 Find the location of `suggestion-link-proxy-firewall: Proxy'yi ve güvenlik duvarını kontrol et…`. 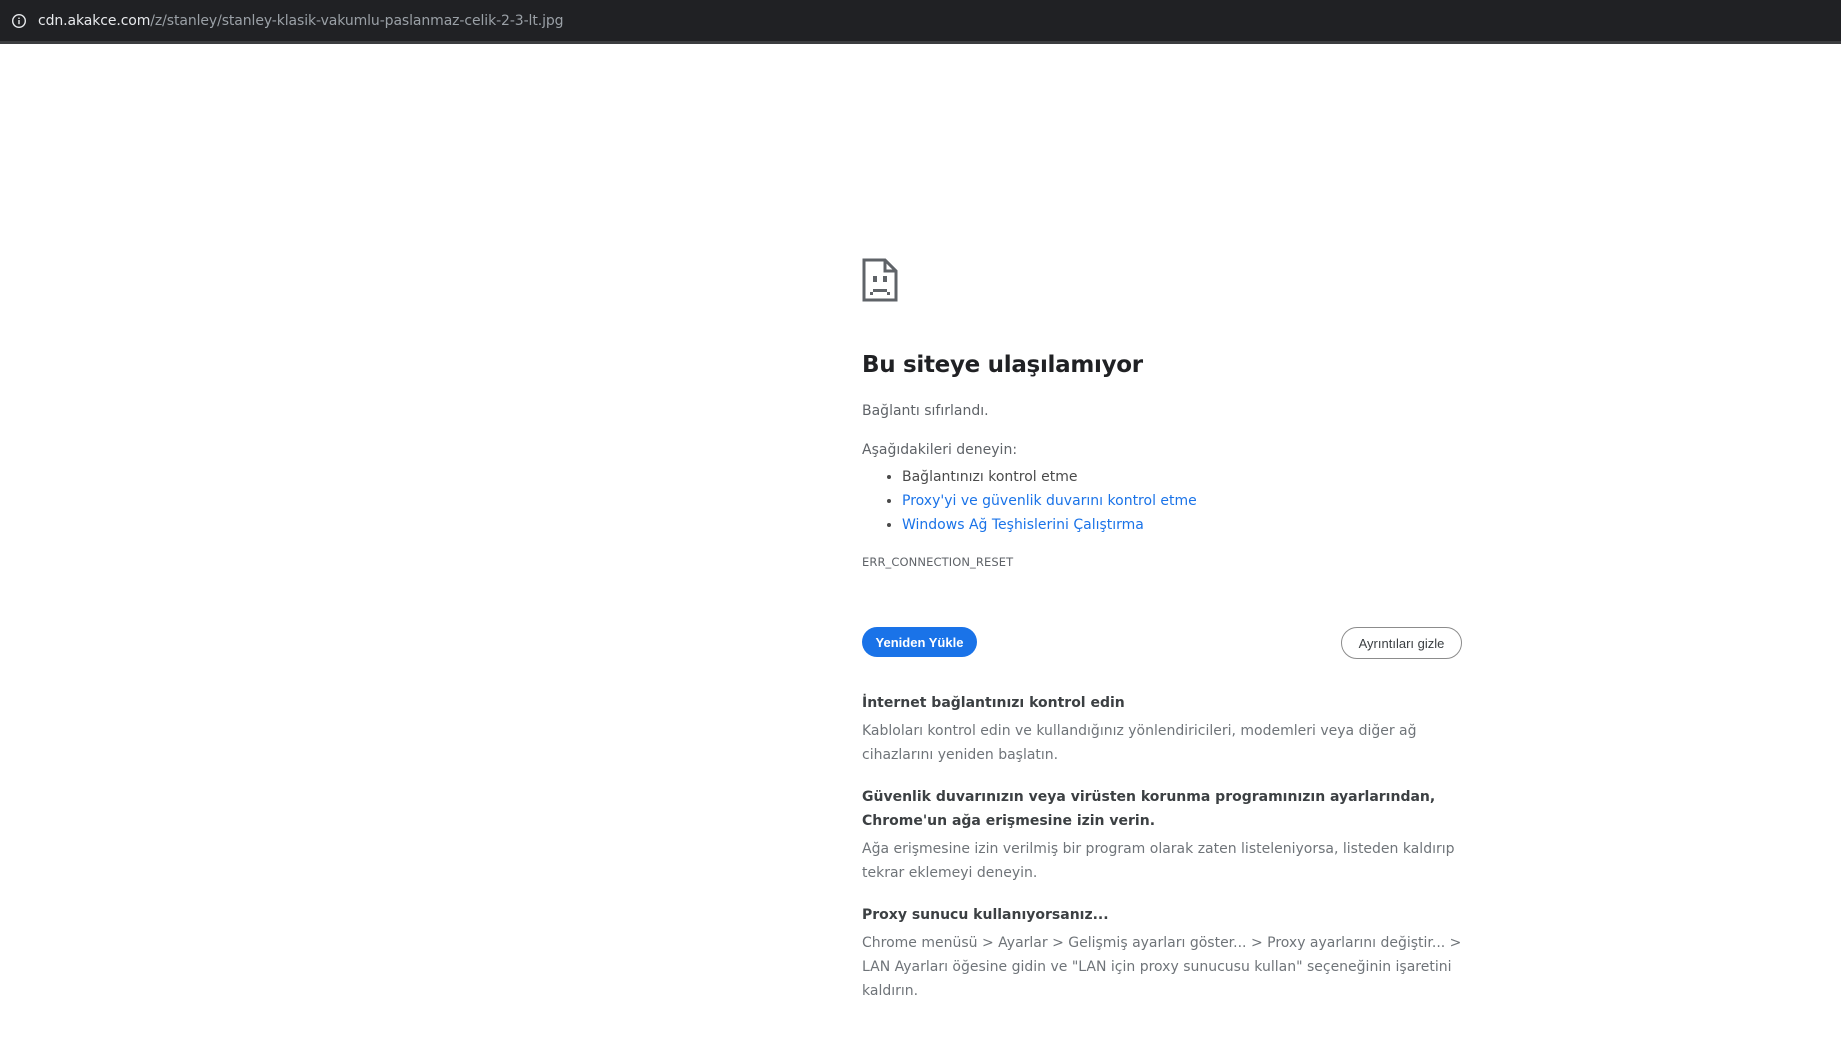

suggestion-link-proxy-firewall: Proxy'yi ve güvenlik duvarını kontrol et… is located at coordinates (1049, 501).